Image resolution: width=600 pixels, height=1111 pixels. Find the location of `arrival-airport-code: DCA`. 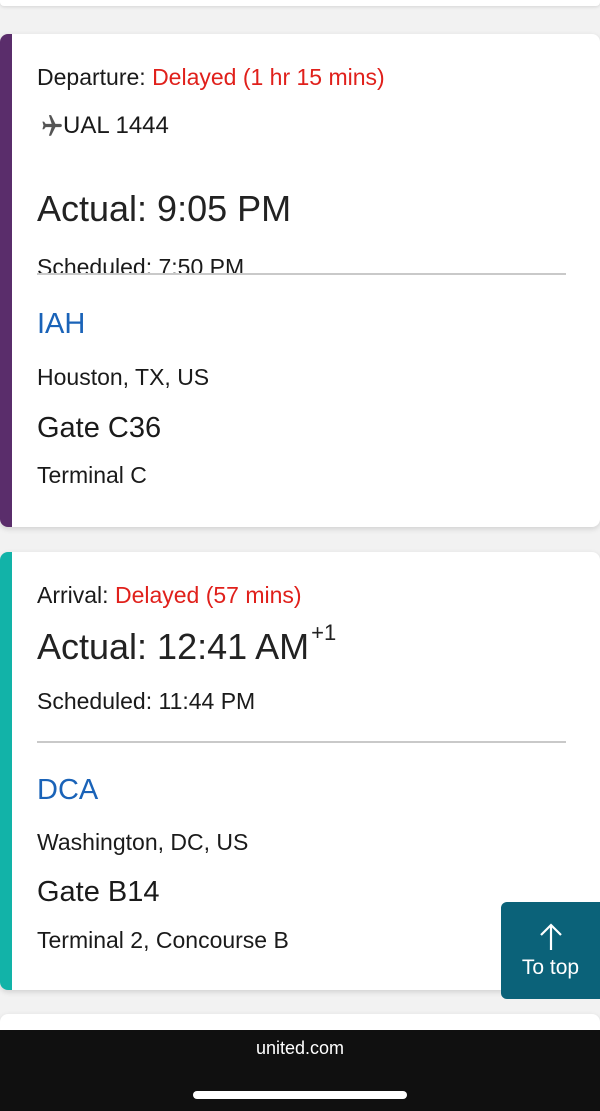

arrival-airport-code: DCA is located at coordinates (67, 790).